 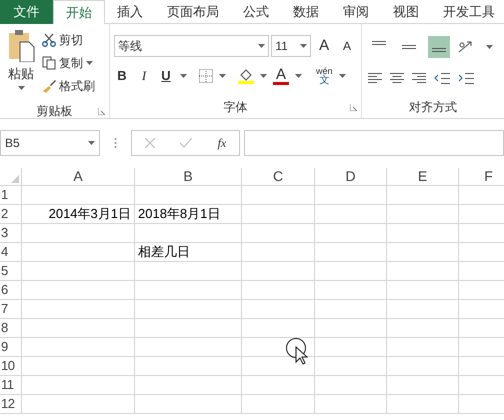 What do you see at coordinates (68, 86) in the screenshot?
I see `format-painter-button: 格式刷` at bounding box center [68, 86].